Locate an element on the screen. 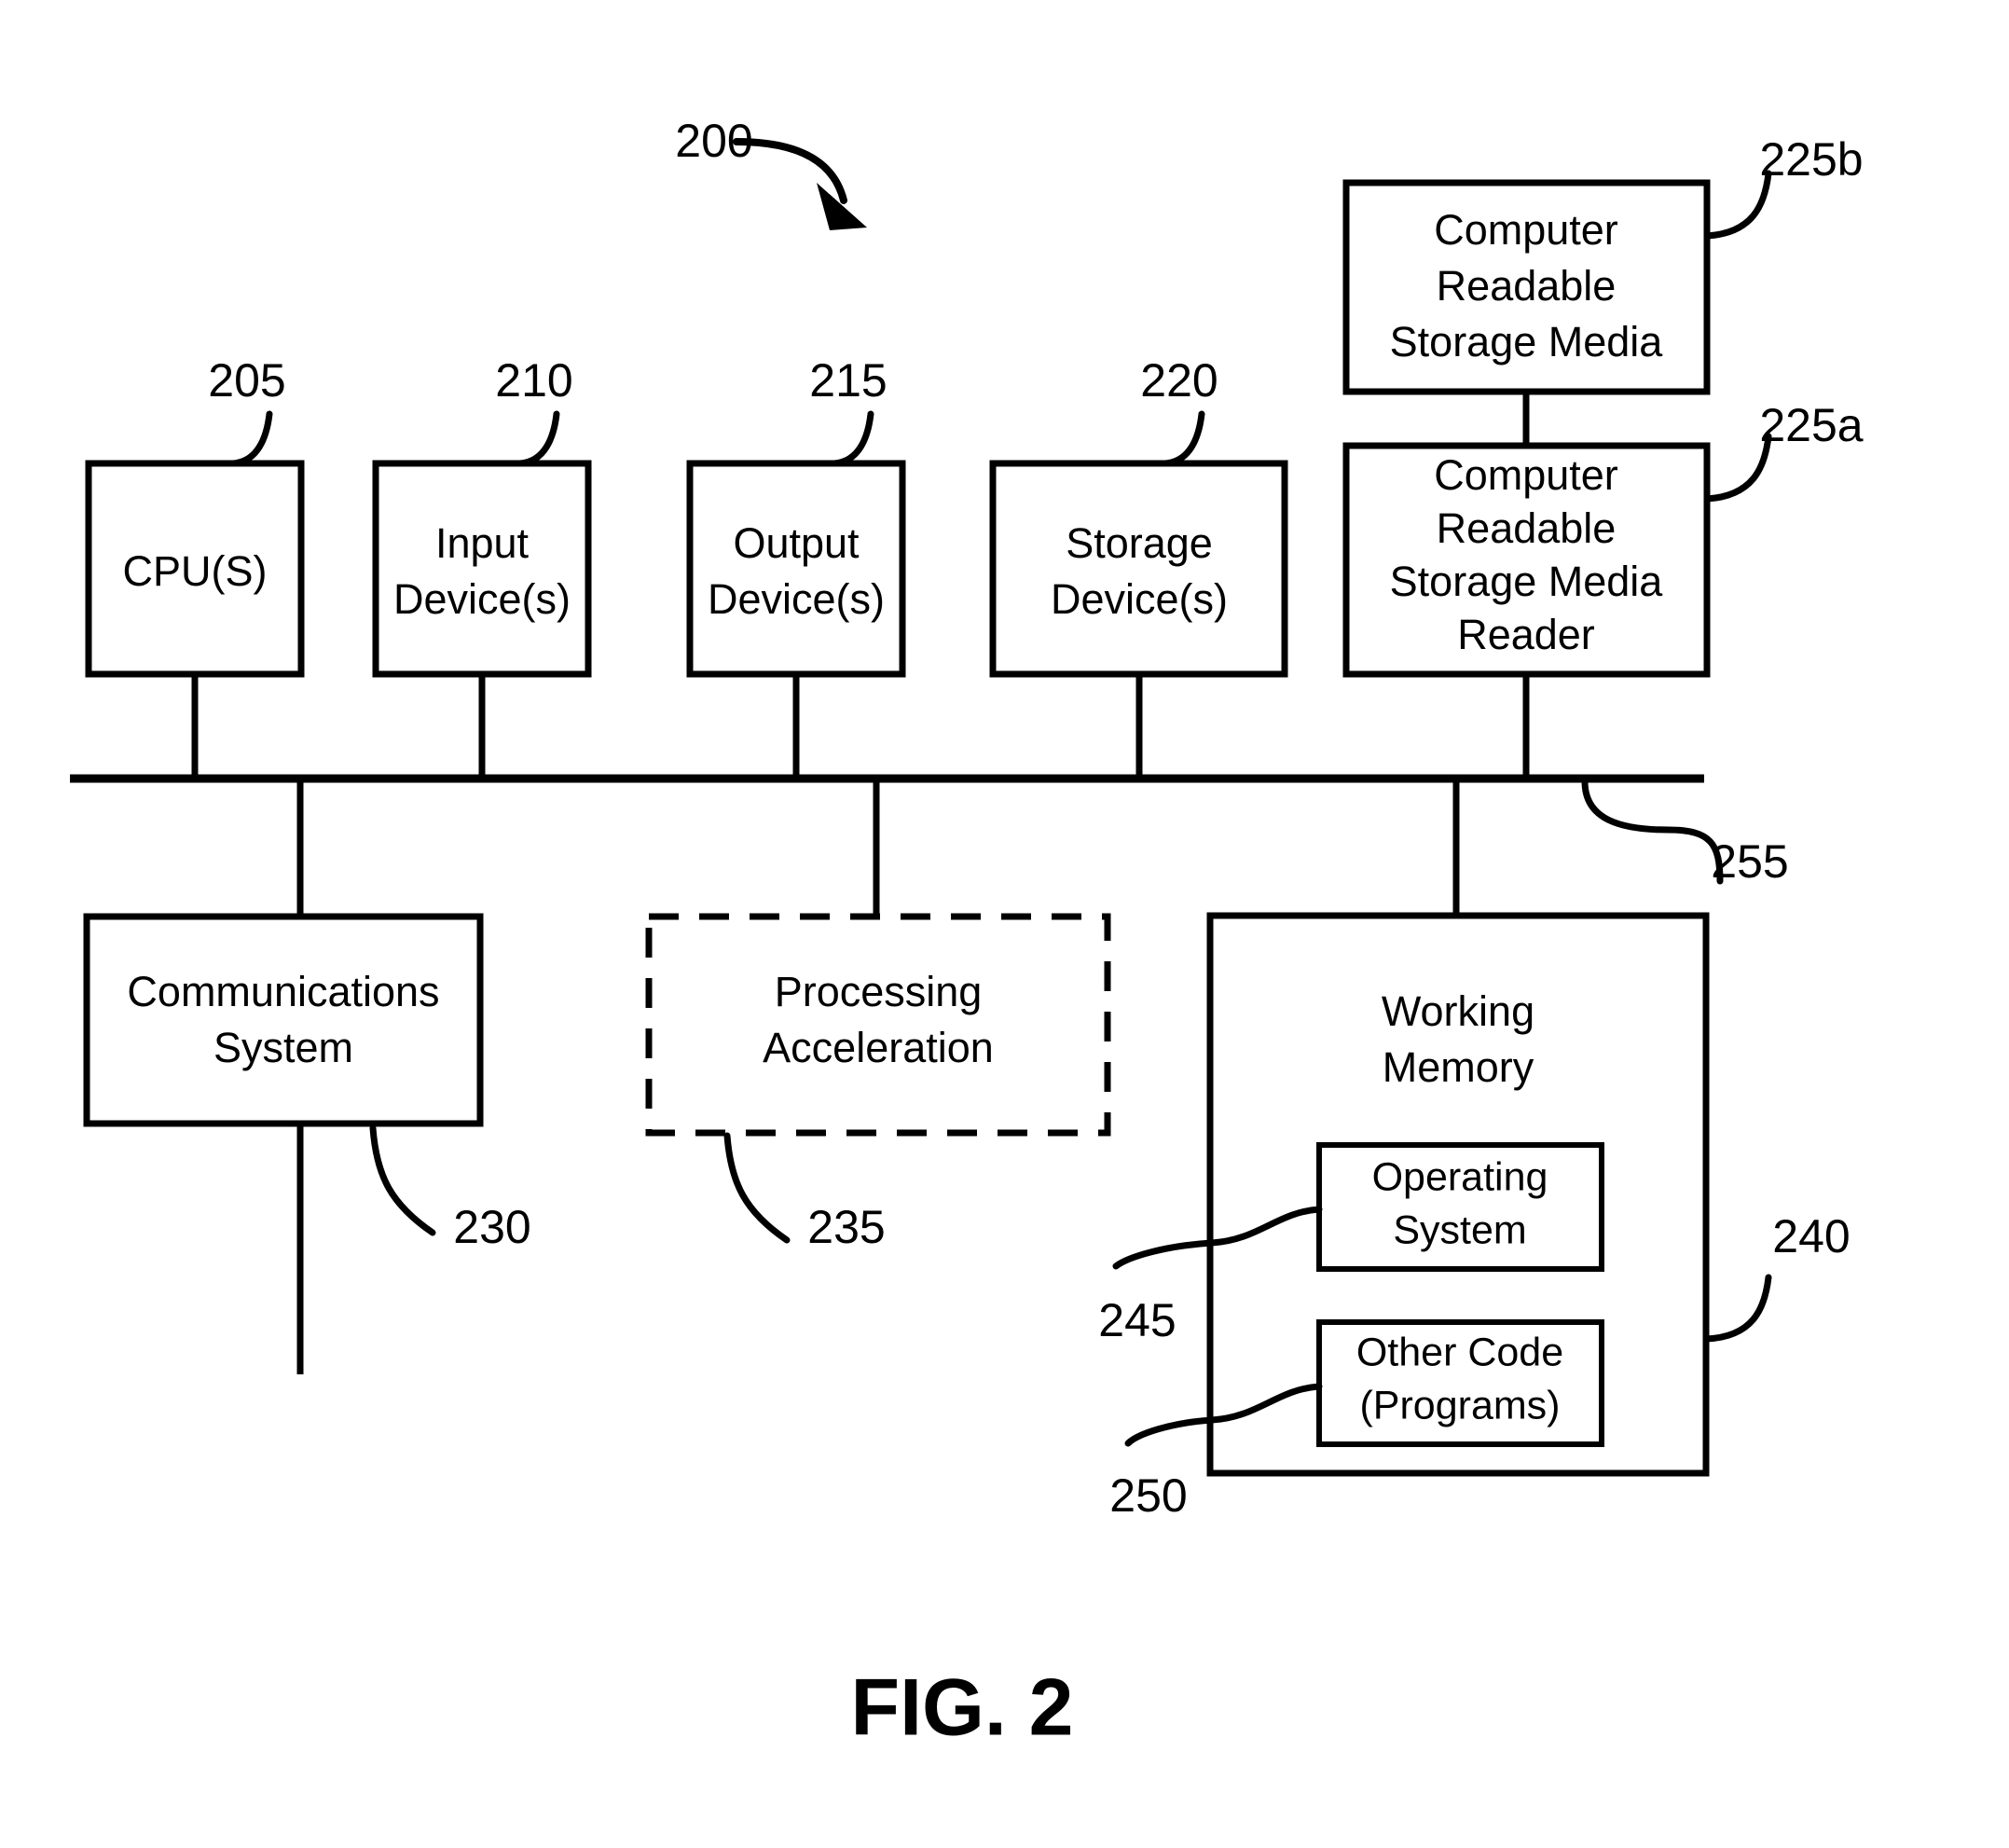 The image size is (2009, 1848). box-input-device-outline is located at coordinates (482, 569).